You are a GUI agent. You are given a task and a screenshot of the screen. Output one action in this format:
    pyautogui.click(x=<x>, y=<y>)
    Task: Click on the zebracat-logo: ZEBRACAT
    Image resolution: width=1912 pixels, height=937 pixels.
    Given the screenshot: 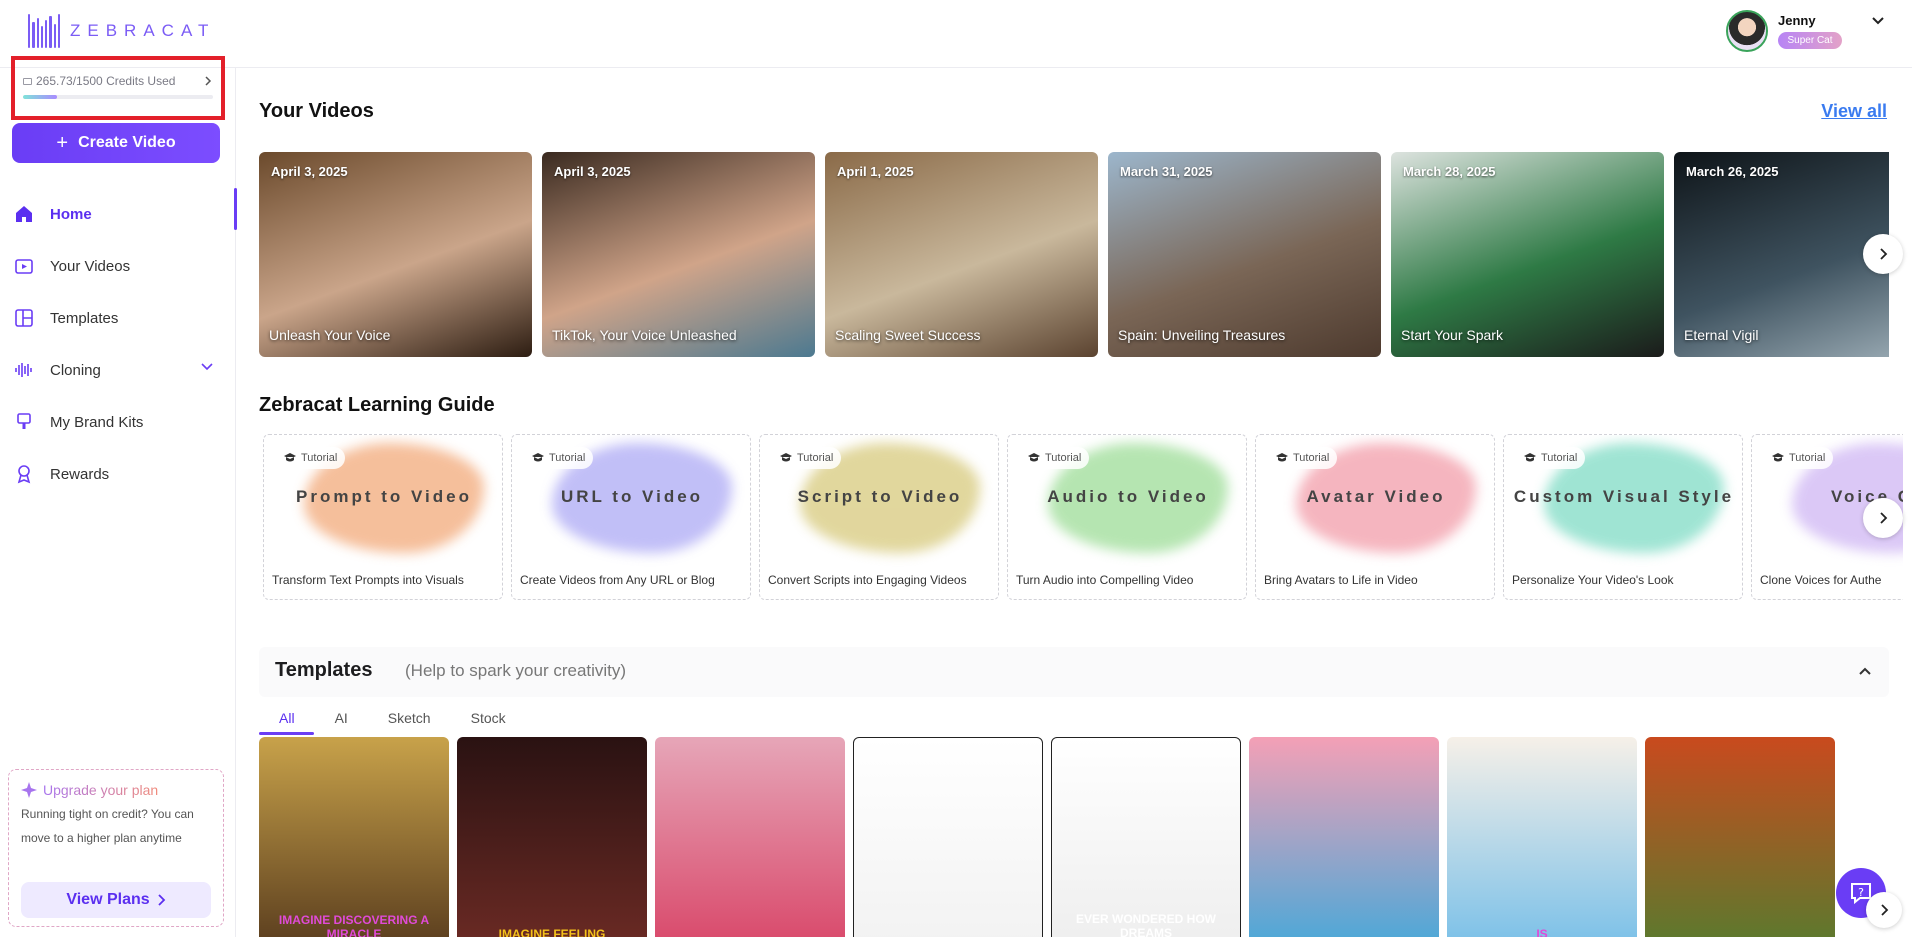 What is the action you would take?
    pyautogui.click(x=121, y=31)
    